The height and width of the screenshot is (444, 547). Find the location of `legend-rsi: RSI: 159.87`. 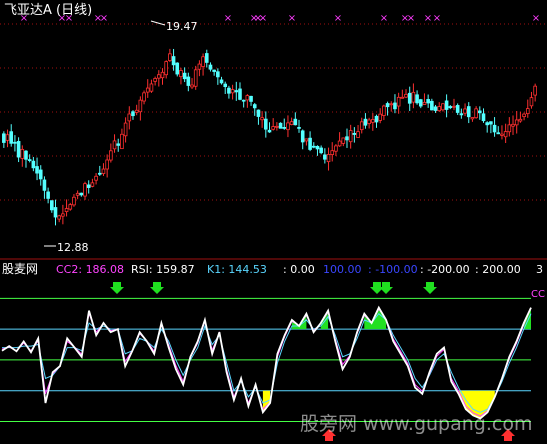

legend-rsi: RSI: 159.87 is located at coordinates (163, 269).